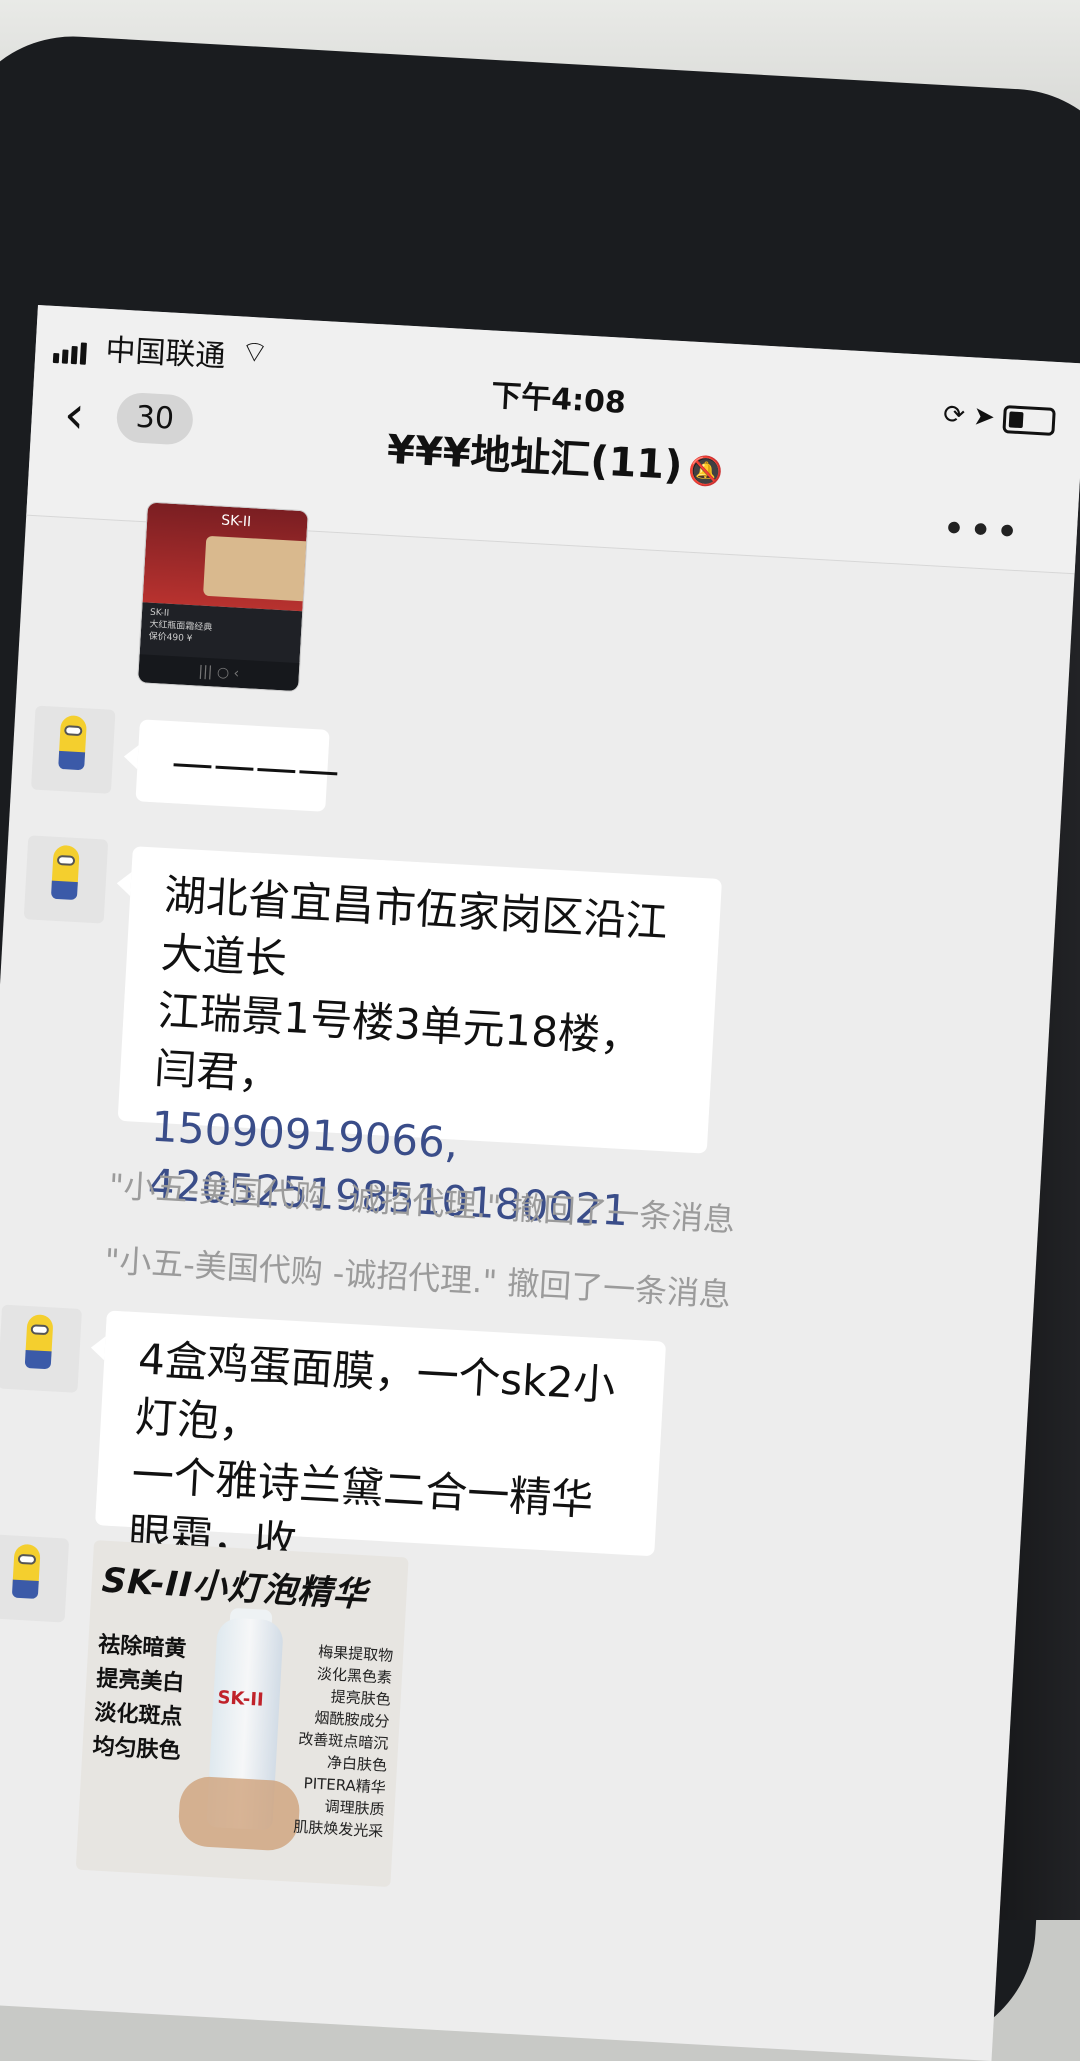  I want to click on battery-icon, so click(1029, 420).